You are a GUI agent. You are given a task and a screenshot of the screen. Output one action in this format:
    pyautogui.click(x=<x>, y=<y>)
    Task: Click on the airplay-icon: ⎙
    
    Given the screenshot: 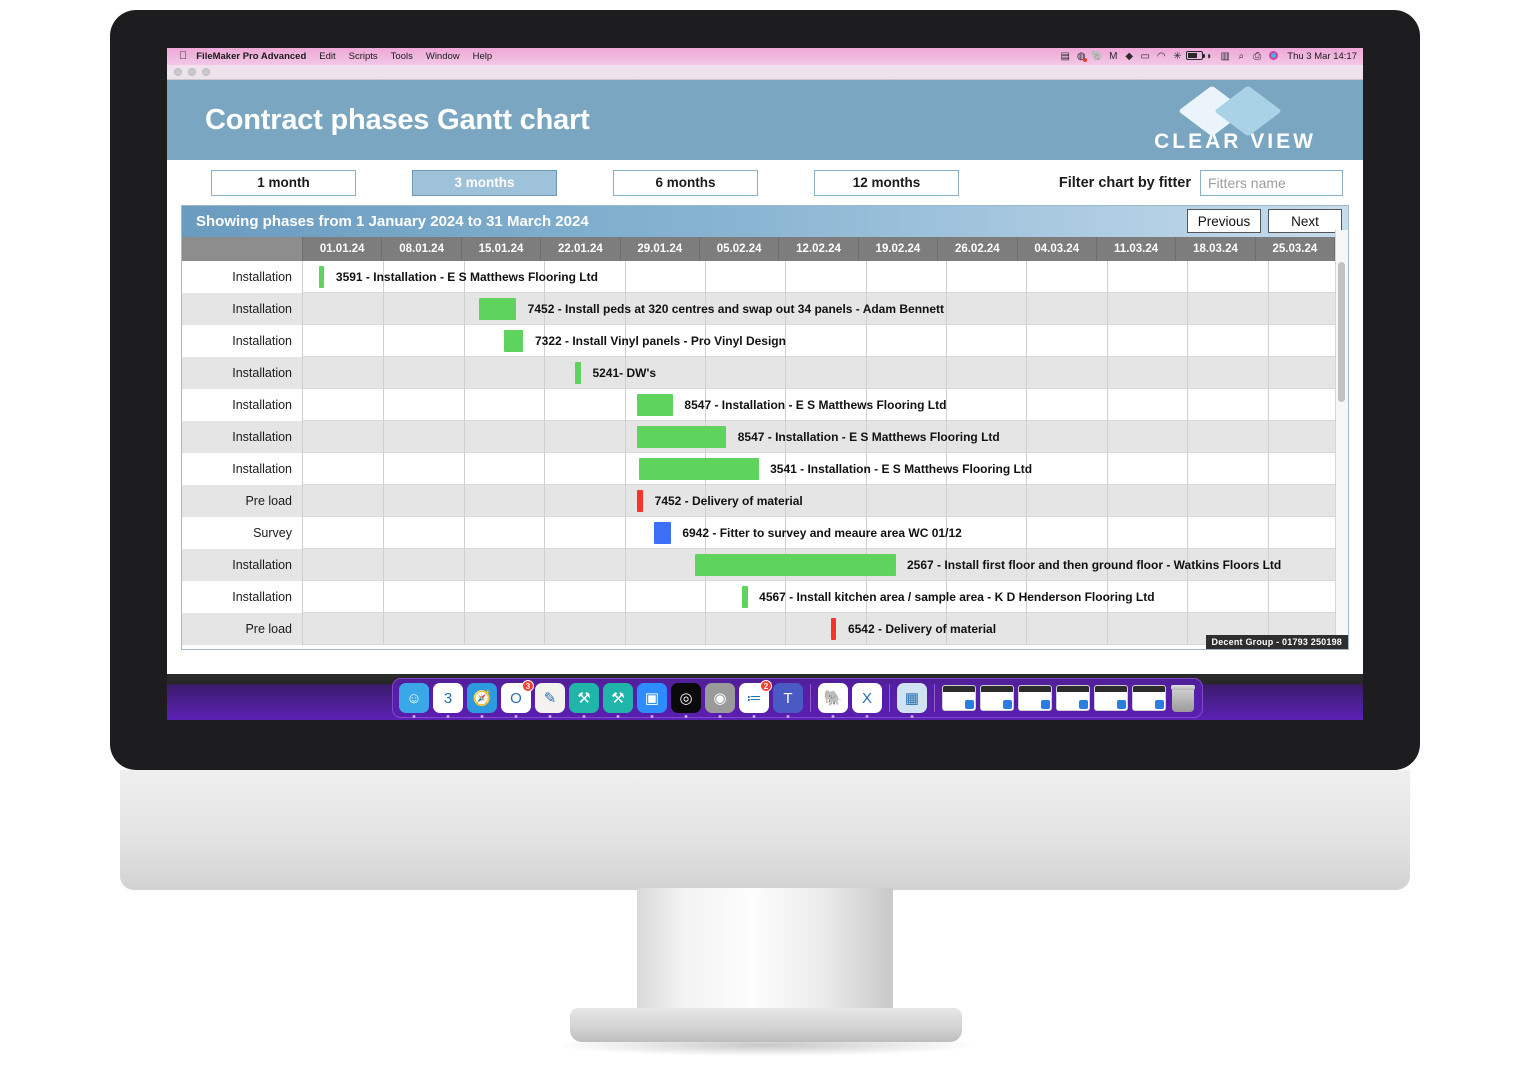 What is the action you would take?
    pyautogui.click(x=1257, y=56)
    